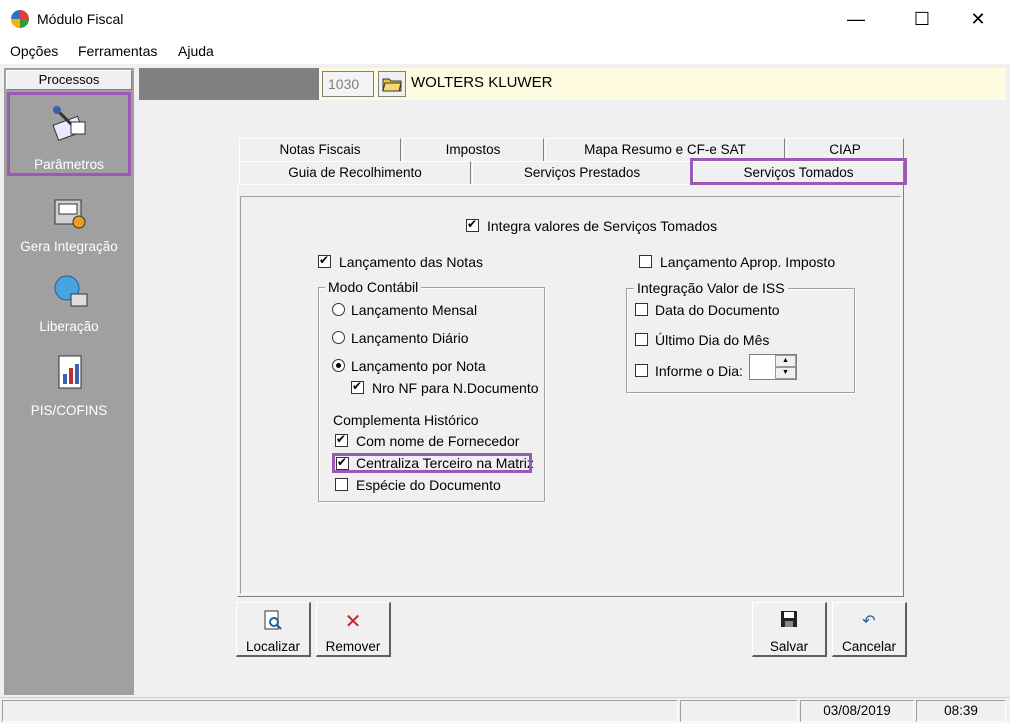 This screenshot has height=723, width=1010. What do you see at coordinates (229, 84) in the screenshot?
I see `company-bar-shade` at bounding box center [229, 84].